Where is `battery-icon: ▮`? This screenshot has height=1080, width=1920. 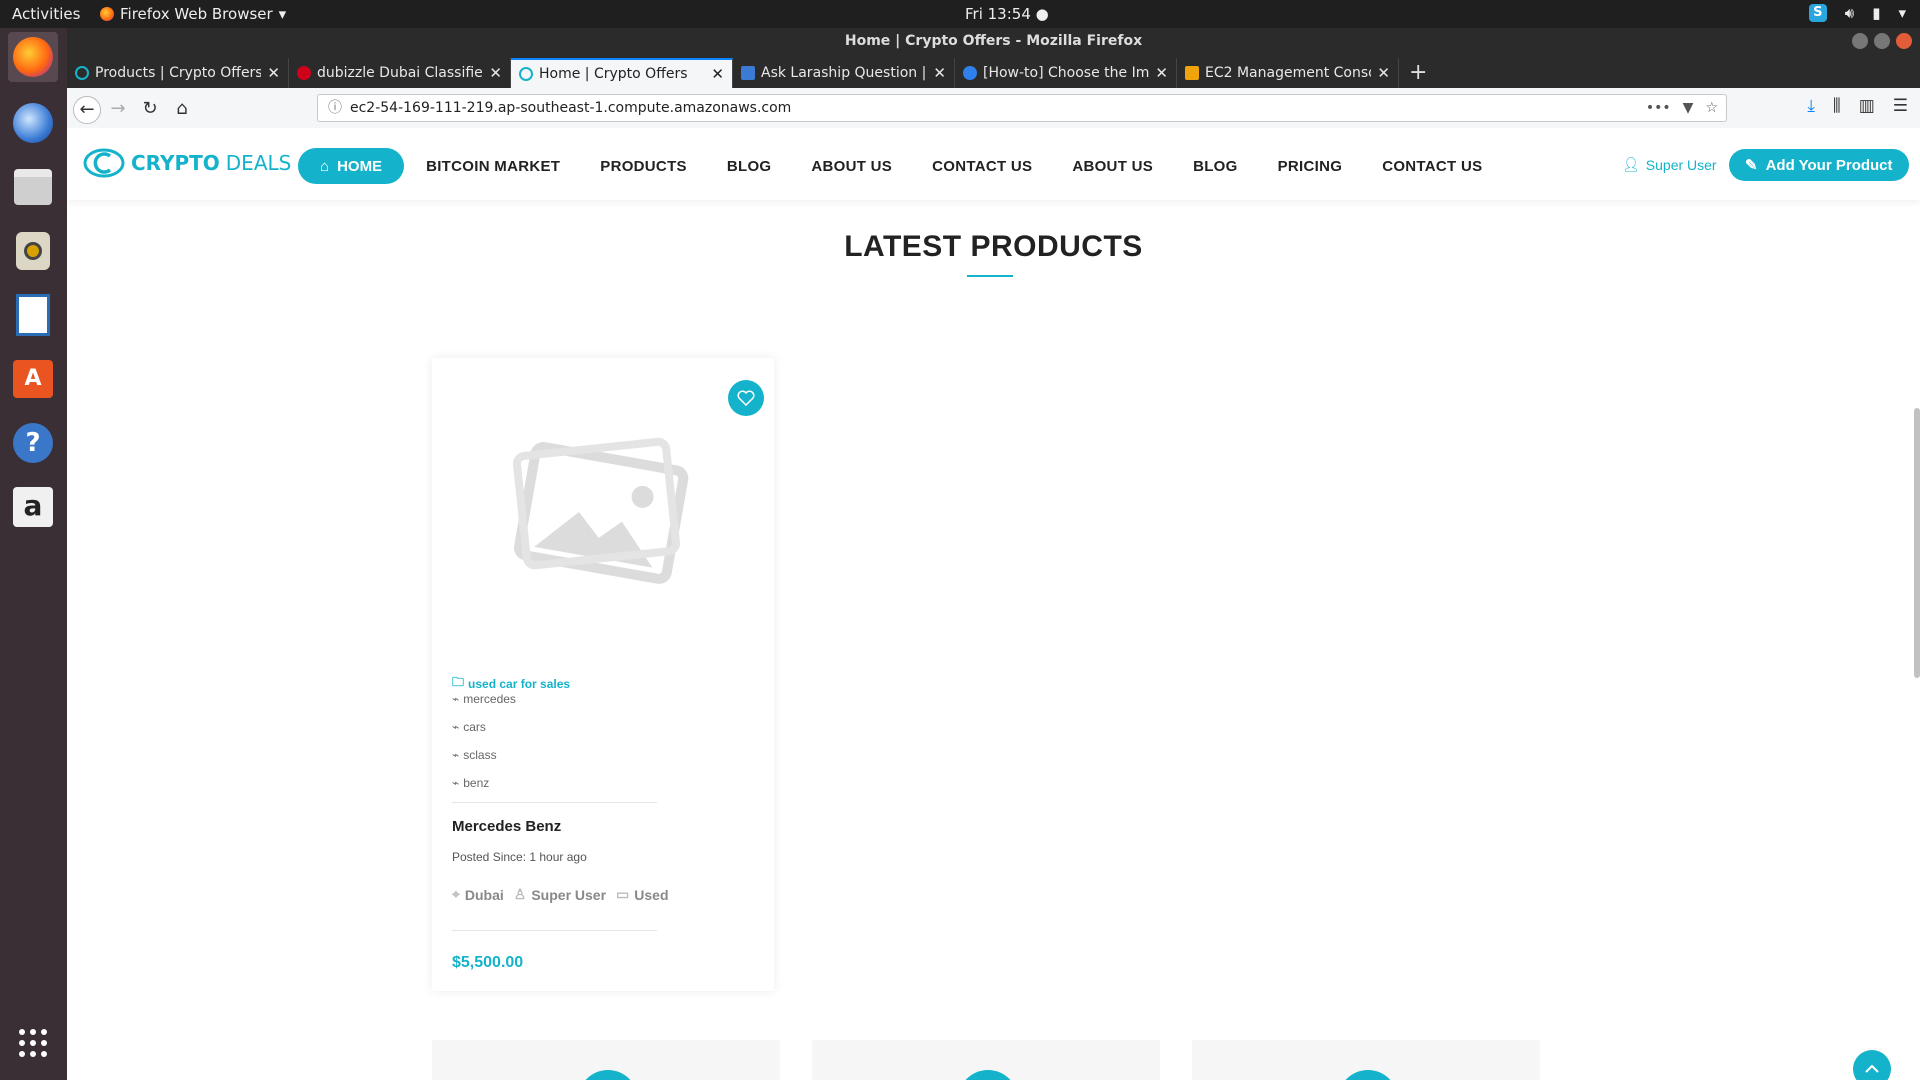
battery-icon: ▮ is located at coordinates (1876, 13).